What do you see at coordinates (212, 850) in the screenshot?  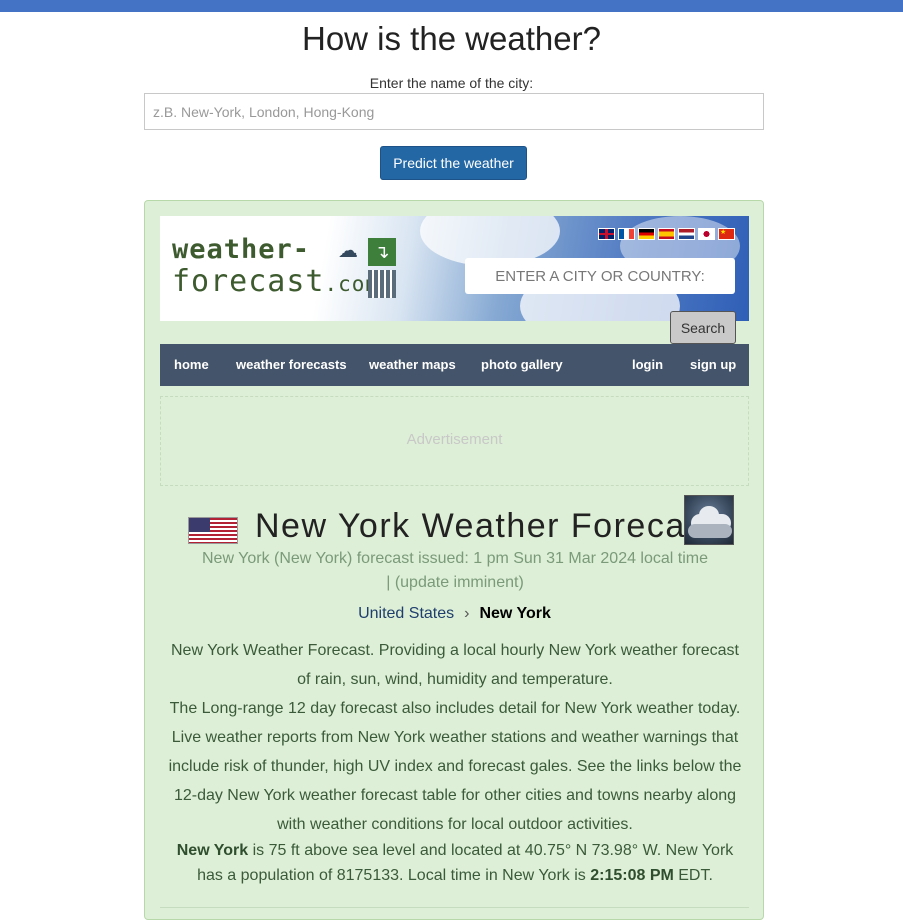 I see `facts-city-name: New York` at bounding box center [212, 850].